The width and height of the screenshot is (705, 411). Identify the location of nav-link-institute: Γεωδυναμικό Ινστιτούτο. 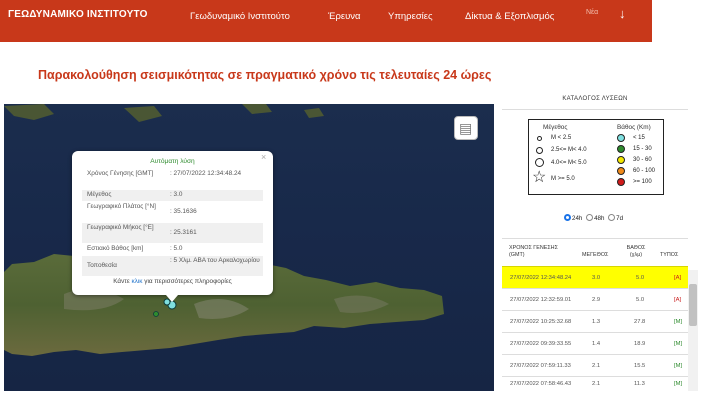
(240, 16).